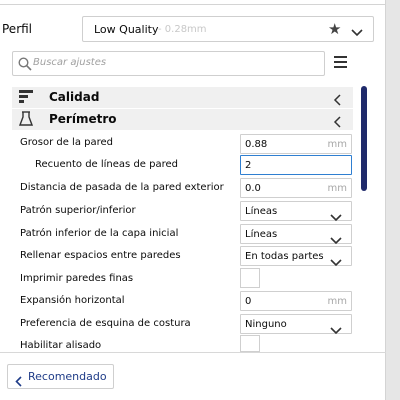 Image resolution: width=400 pixels, height=400 pixels. What do you see at coordinates (182, 119) in the screenshot?
I see `category-perimeter: Perímetro` at bounding box center [182, 119].